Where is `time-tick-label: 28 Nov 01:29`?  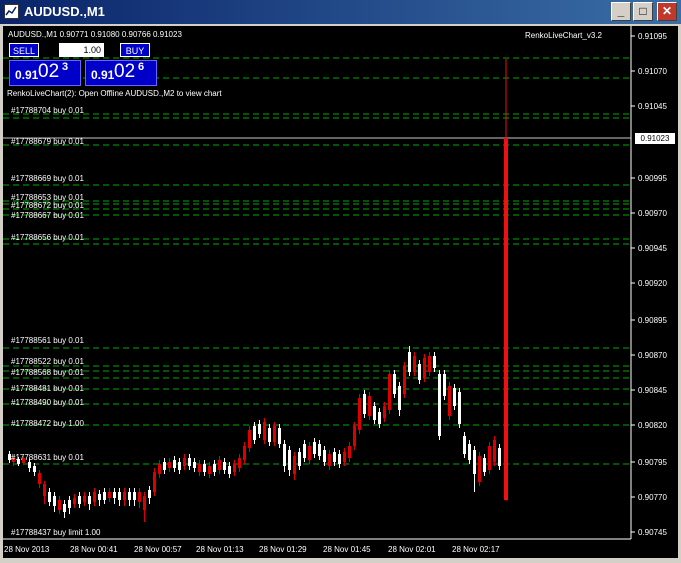 time-tick-label: 28 Nov 01:29 is located at coordinates (283, 549).